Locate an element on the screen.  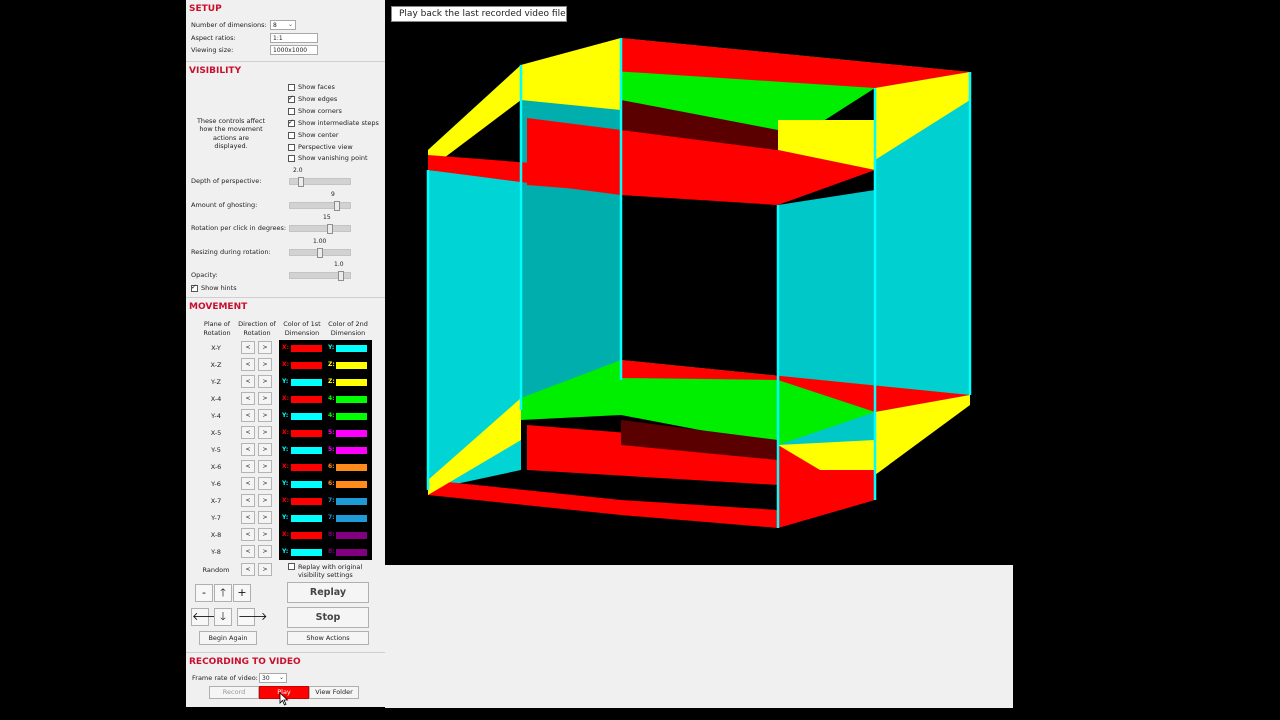
down-arrow-button: 🡓 is located at coordinates (223, 617).